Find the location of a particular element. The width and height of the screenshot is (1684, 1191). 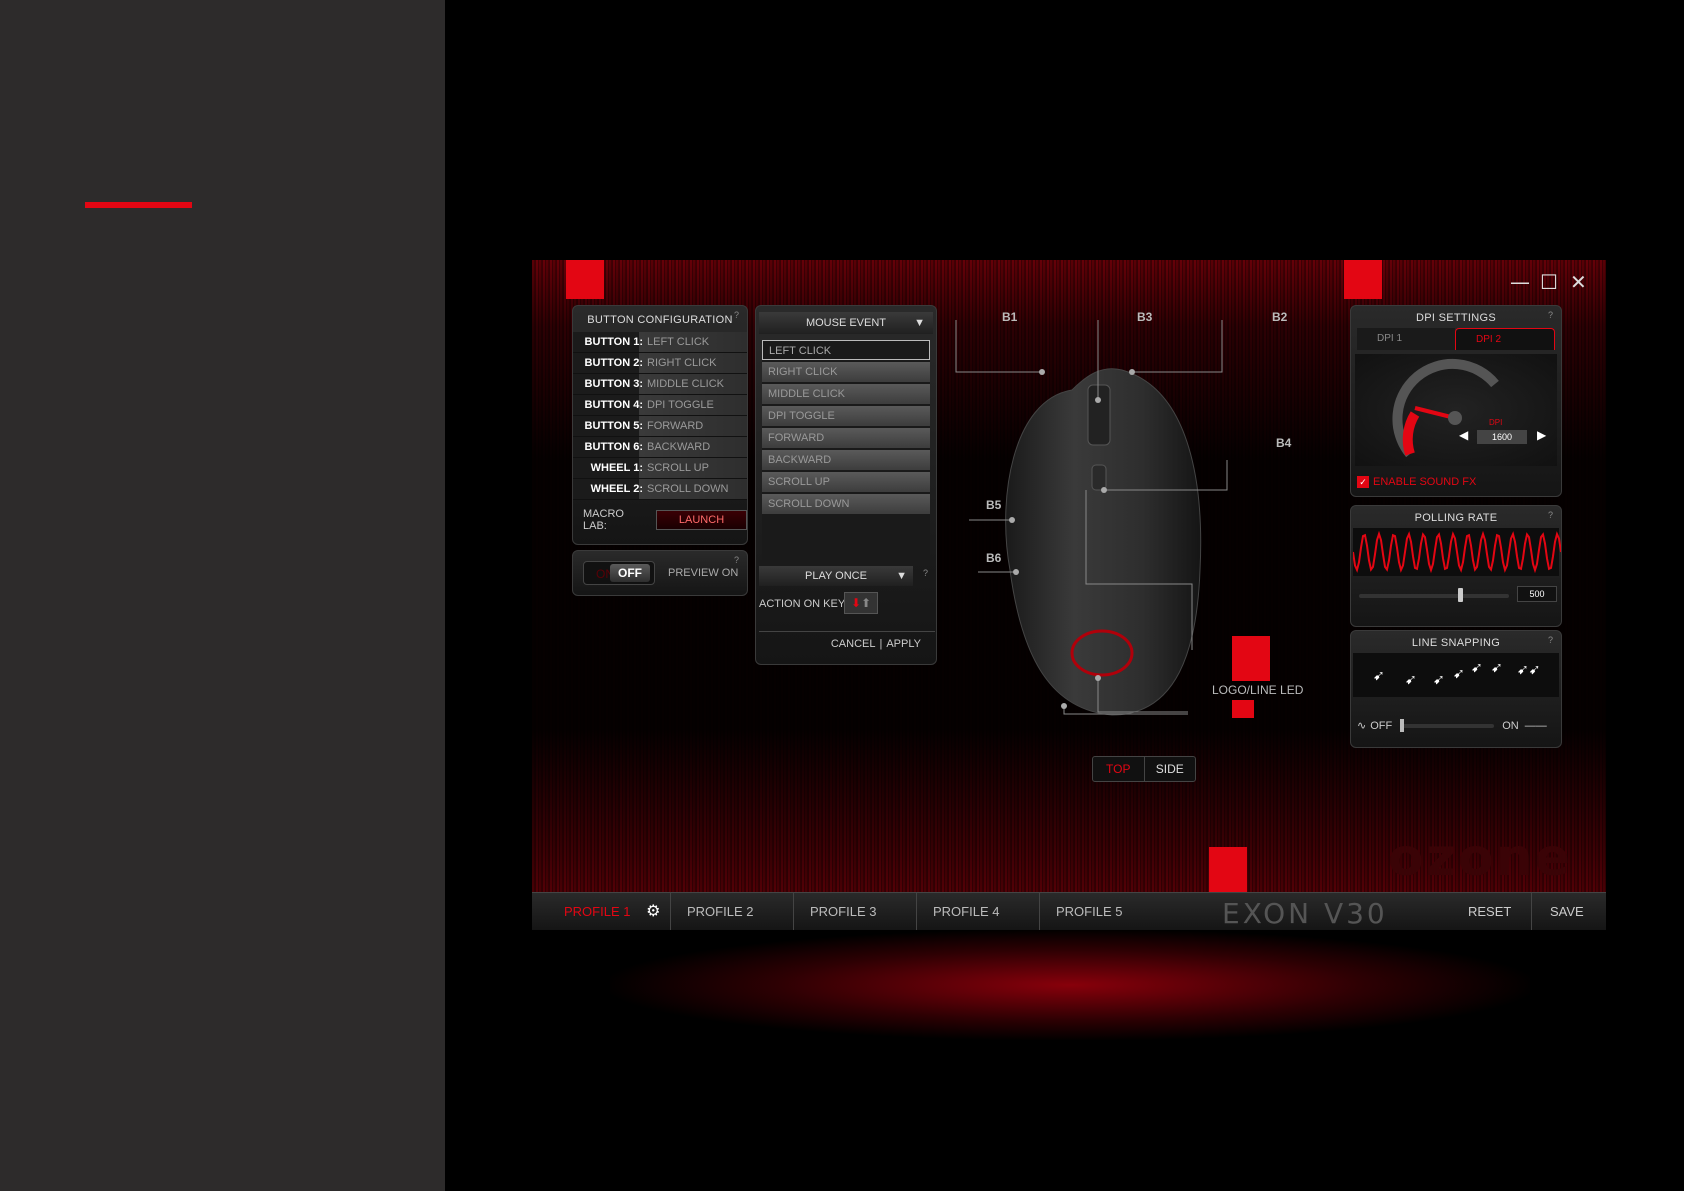

view-switch: TOP SIDE is located at coordinates (1144, 769).